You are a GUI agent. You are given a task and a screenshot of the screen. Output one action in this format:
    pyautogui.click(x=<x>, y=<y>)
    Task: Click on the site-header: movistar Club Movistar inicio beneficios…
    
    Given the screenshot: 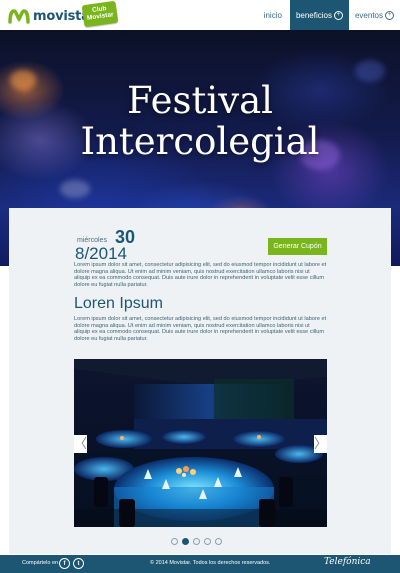 What is the action you would take?
    pyautogui.click(x=200, y=15)
    